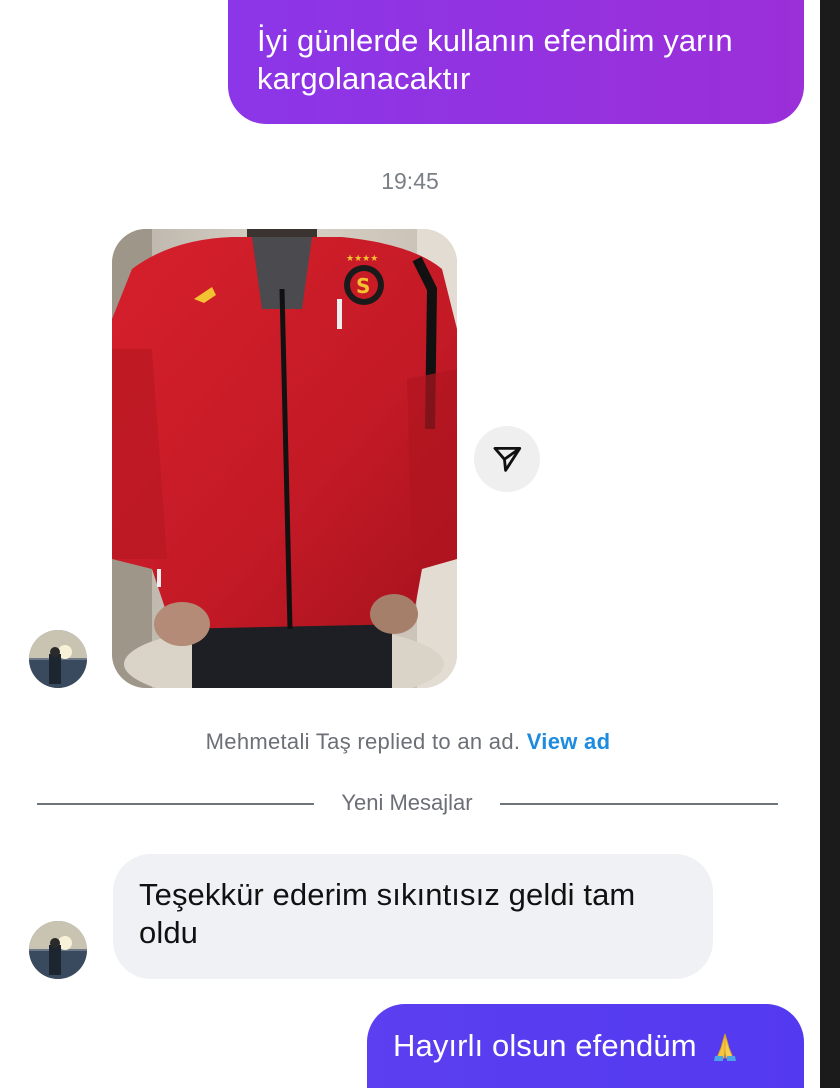 The height and width of the screenshot is (1088, 840). I want to click on praying-hands-emoji, so click(725, 1050).